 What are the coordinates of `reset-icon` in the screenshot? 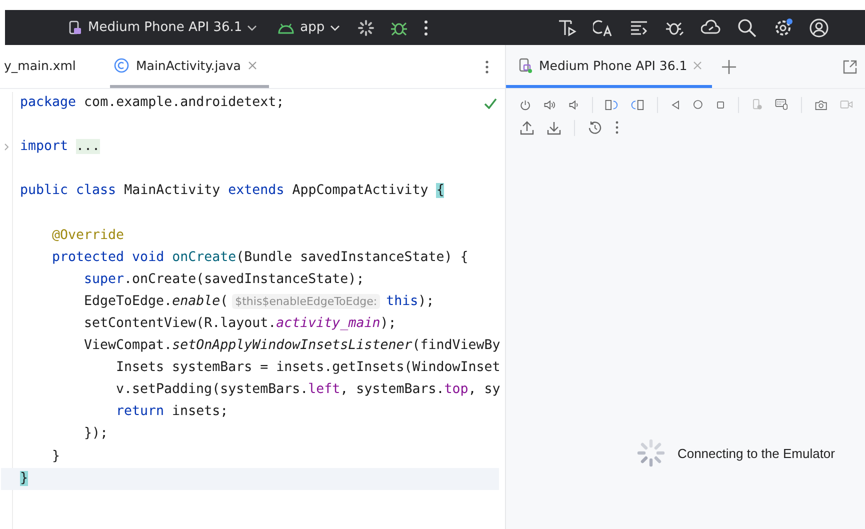 It's located at (595, 127).